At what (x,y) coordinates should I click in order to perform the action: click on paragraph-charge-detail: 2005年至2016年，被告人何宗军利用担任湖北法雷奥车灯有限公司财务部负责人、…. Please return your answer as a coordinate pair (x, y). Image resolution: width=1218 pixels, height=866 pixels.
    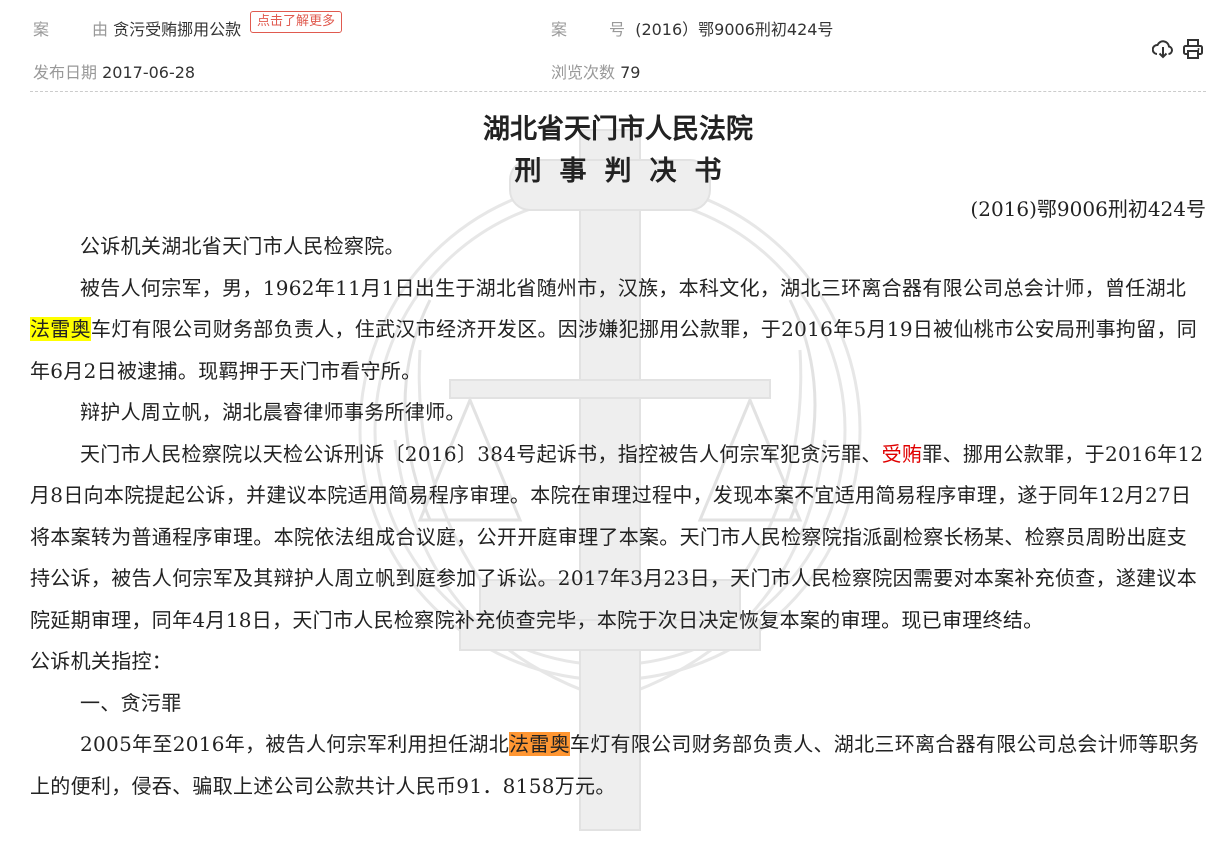
    Looking at the image, I should click on (618, 765).